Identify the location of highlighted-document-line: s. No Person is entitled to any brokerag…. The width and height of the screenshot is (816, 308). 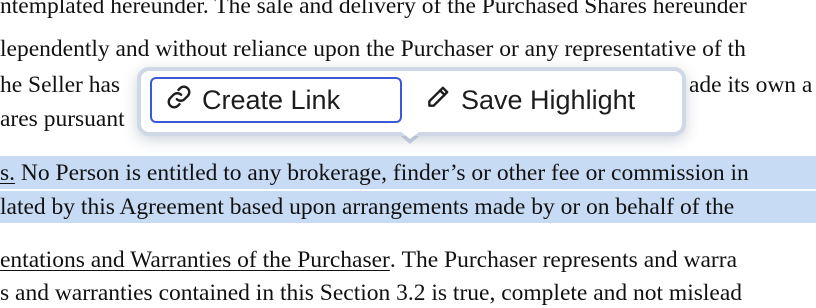
(374, 173).